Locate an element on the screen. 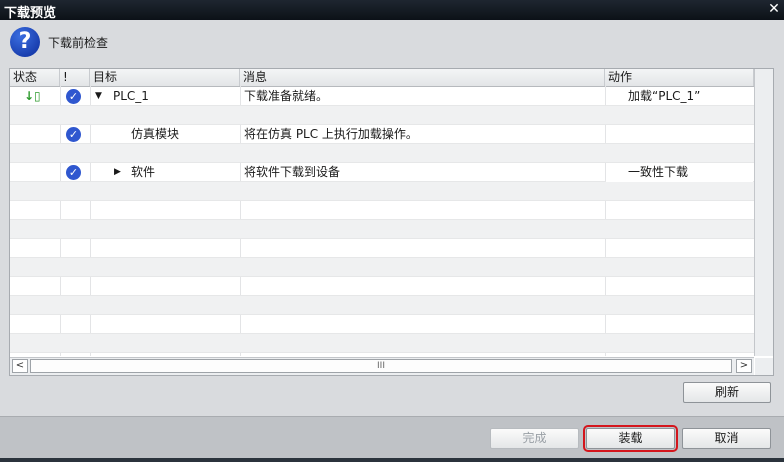 This screenshot has height=462, width=784. column-header-target: 目标 is located at coordinates (165, 77).